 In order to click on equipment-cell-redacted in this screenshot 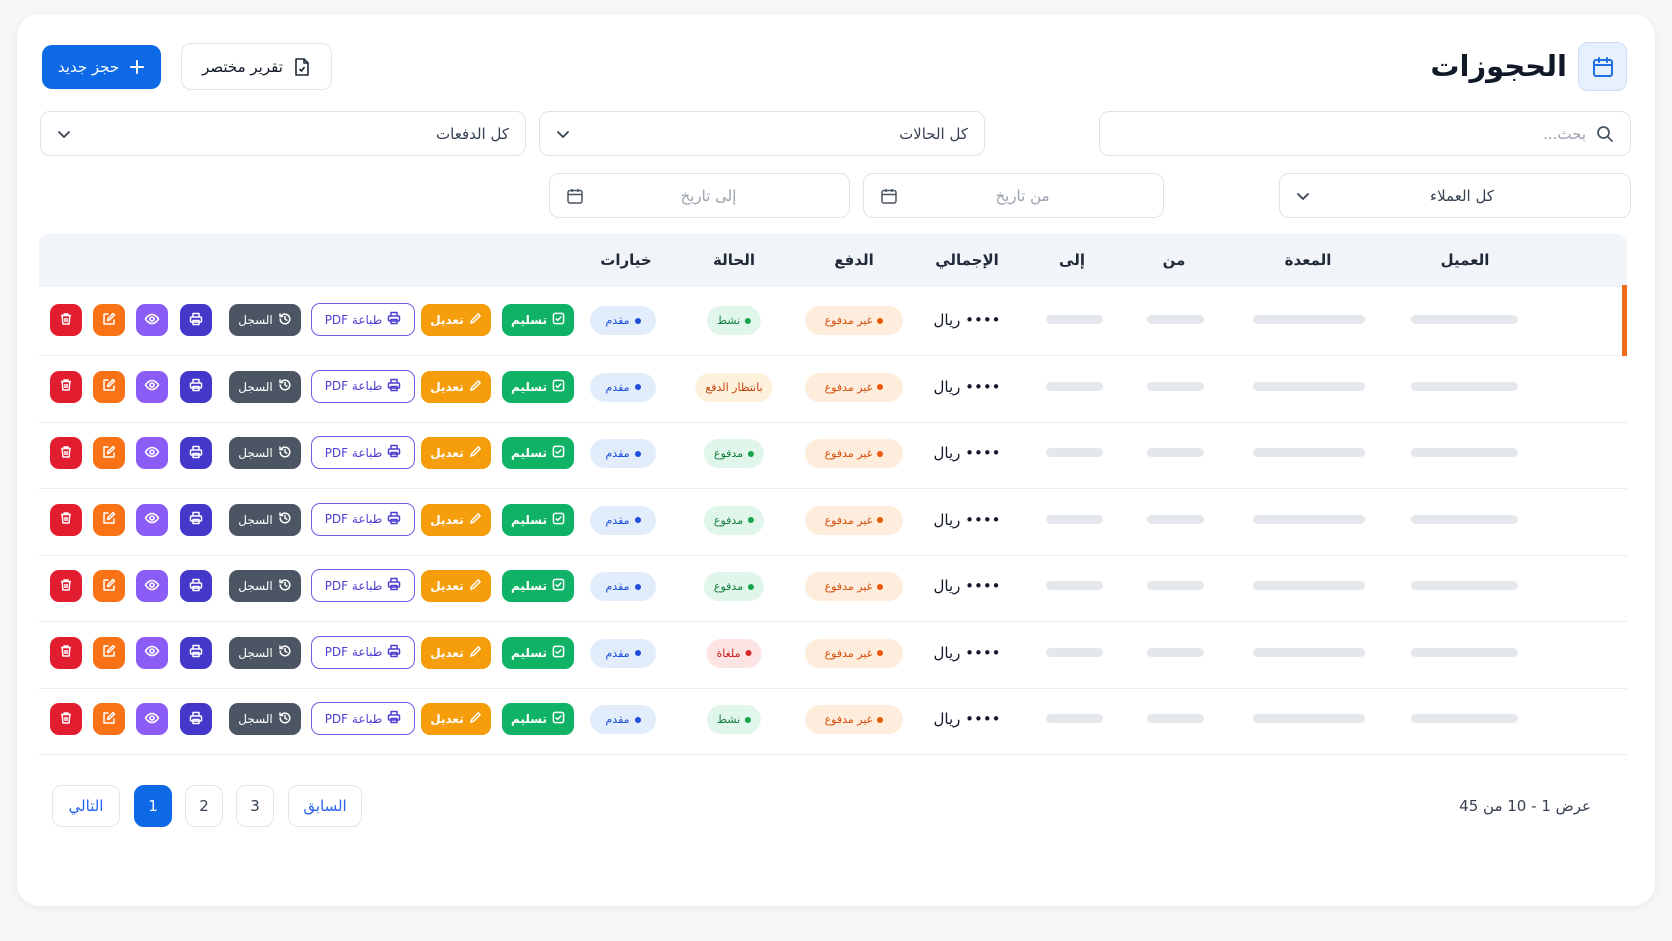, I will do `click(1309, 652)`.